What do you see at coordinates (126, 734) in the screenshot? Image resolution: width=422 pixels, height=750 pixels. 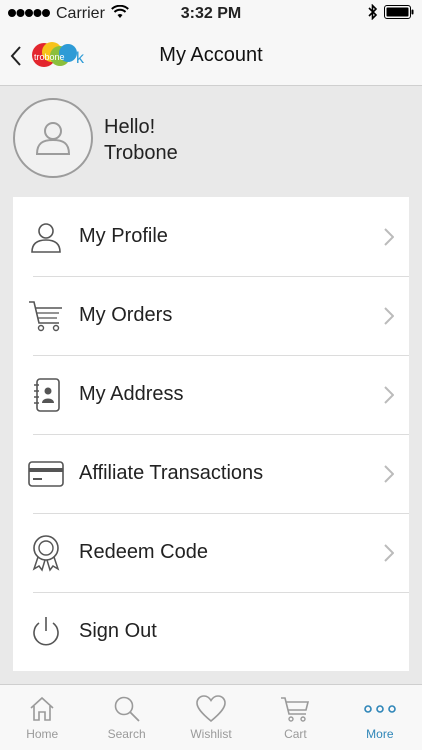 I see `tab-label: Search` at bounding box center [126, 734].